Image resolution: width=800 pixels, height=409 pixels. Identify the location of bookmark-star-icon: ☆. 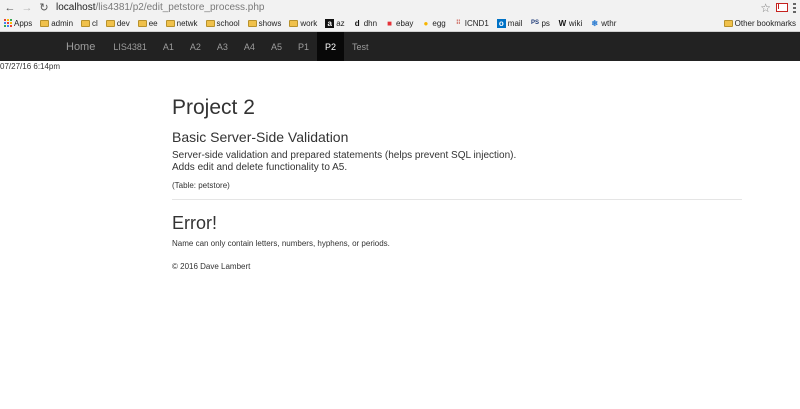
(765, 8).